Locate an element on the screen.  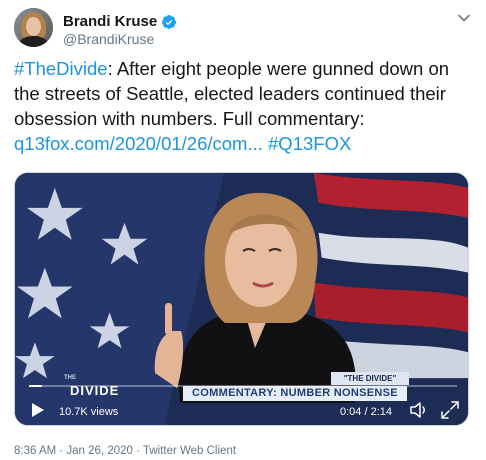
chyron: COMMENTARY: NUMBER NONSENSE is located at coordinates (295, 393).